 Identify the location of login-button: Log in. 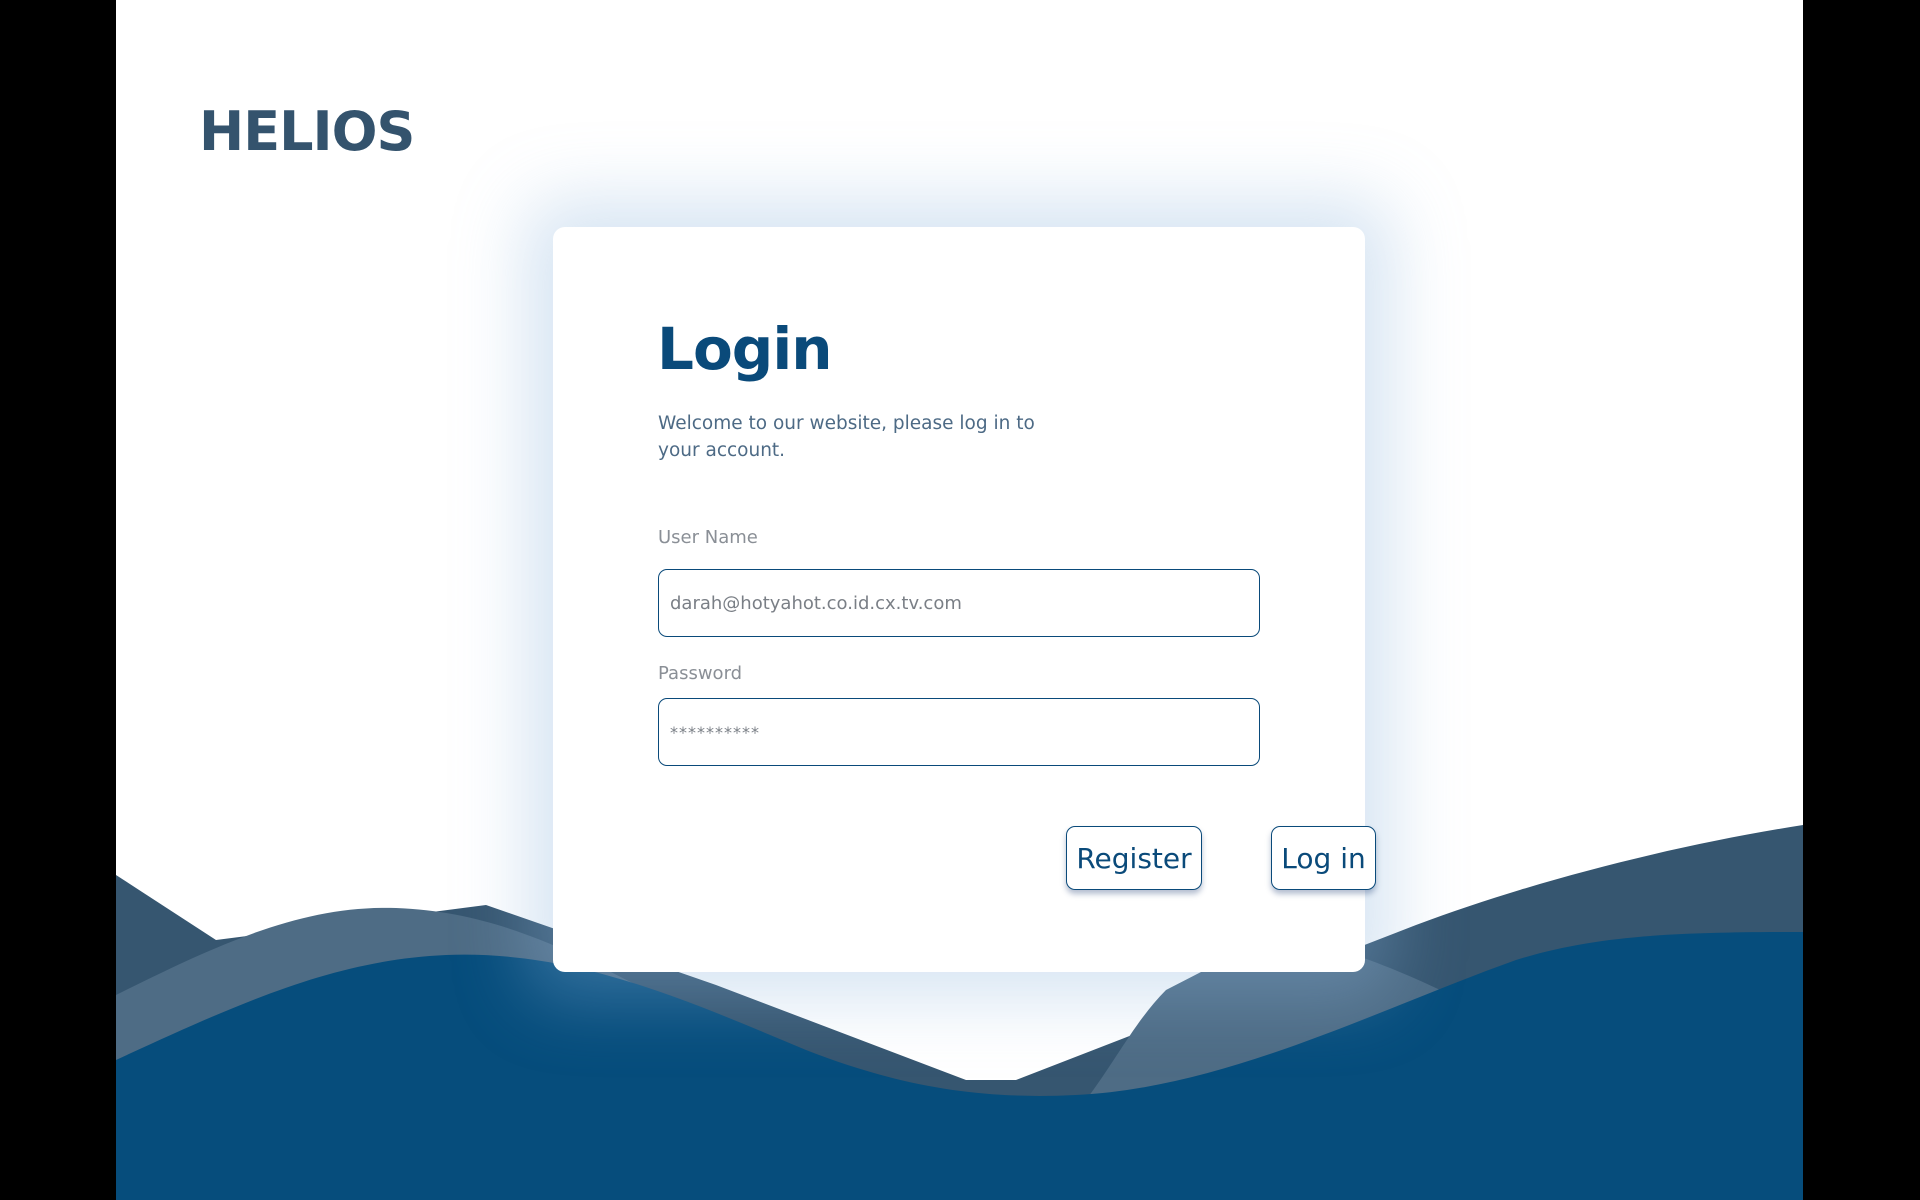
(1323, 858).